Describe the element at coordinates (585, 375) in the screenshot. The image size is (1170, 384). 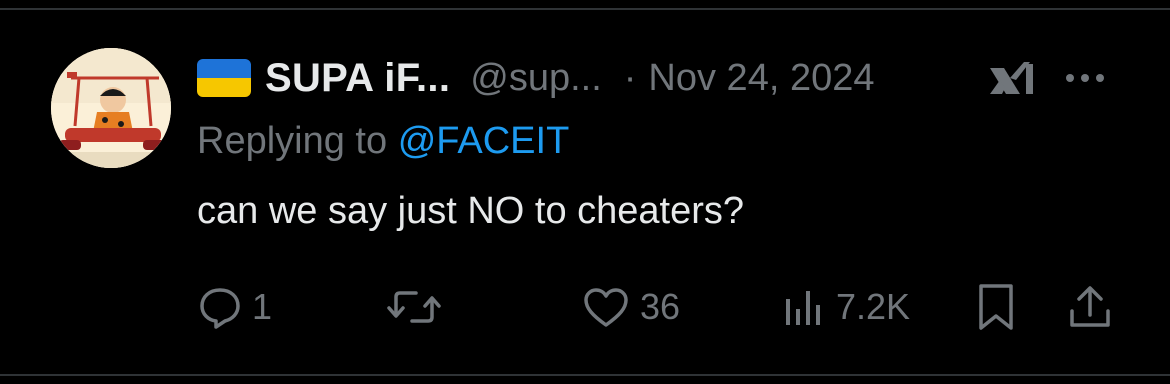
I see `bottom-divider` at that location.